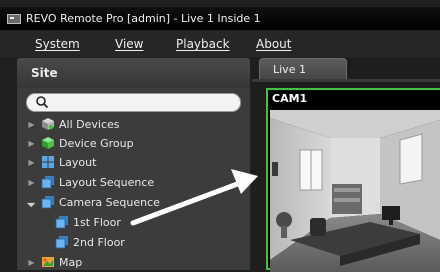  I want to click on tree-item-label: Layout, so click(78, 162).